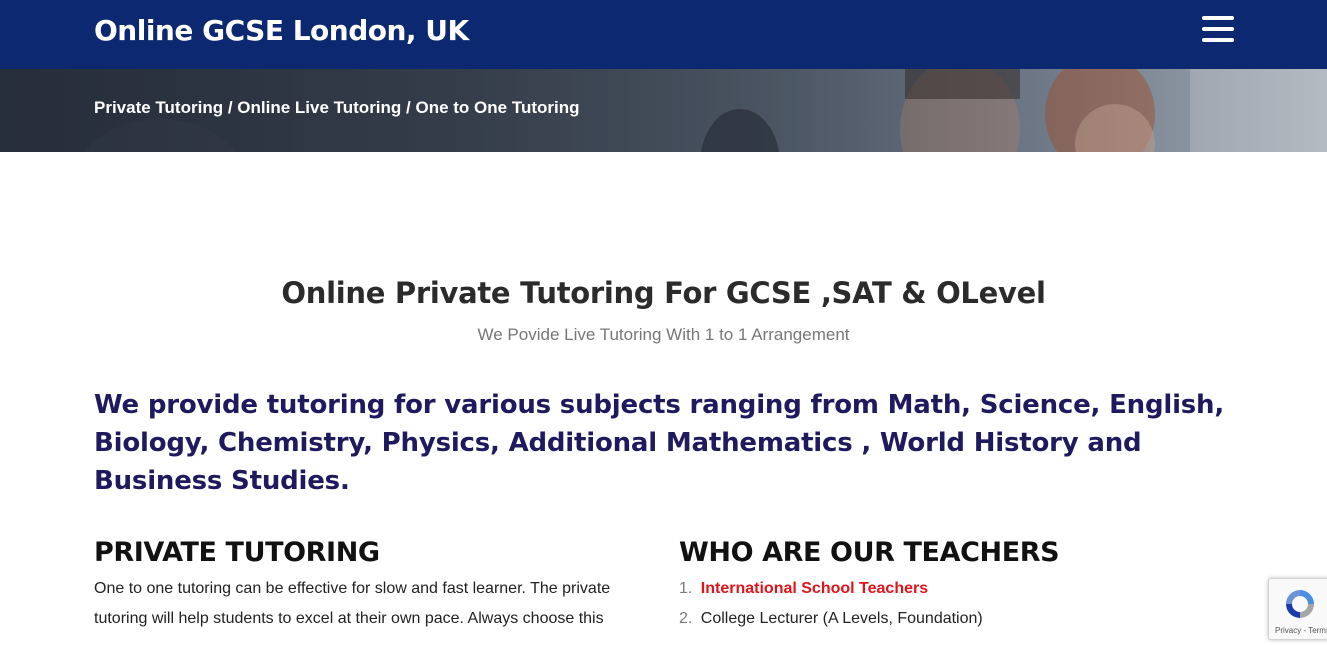  What do you see at coordinates (1301, 630) in the screenshot?
I see `recaptcha-terms: Privacy - Terms` at bounding box center [1301, 630].